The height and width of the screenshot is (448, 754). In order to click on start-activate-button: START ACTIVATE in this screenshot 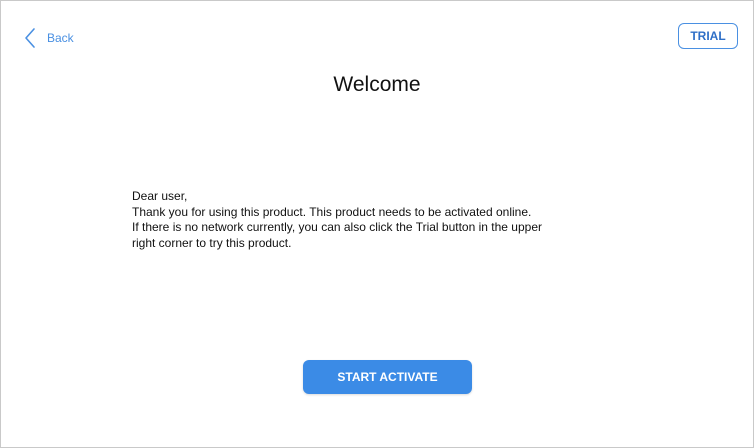, I will do `click(387, 377)`.